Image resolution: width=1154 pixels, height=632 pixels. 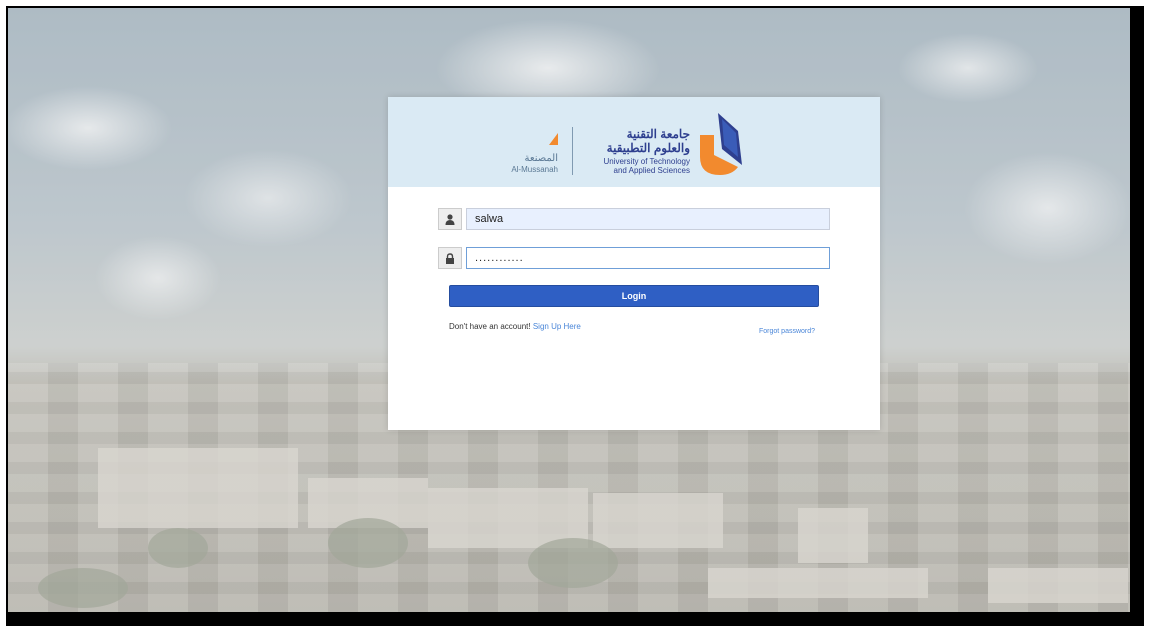 What do you see at coordinates (534, 169) in the screenshot?
I see `campus-name-english: Al-Mussanah` at bounding box center [534, 169].